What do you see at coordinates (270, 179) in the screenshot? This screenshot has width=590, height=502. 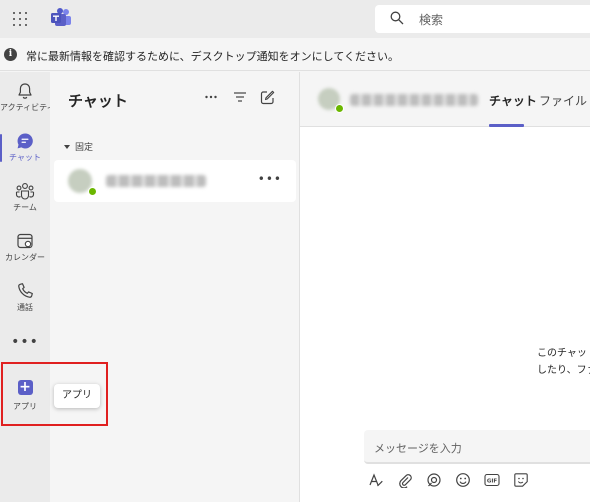 I see `chat-item-more-icon: •••` at bounding box center [270, 179].